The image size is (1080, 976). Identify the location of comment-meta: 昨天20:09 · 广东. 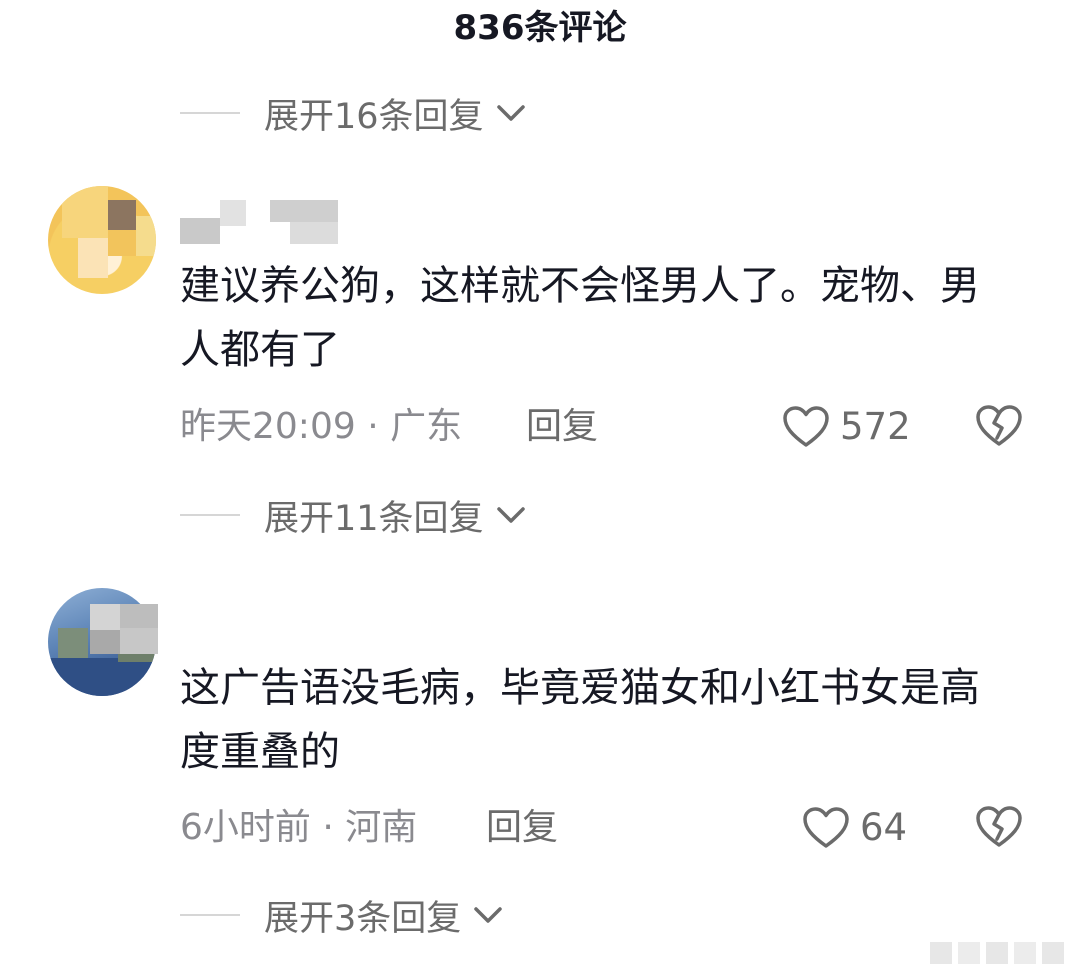
(321, 426).